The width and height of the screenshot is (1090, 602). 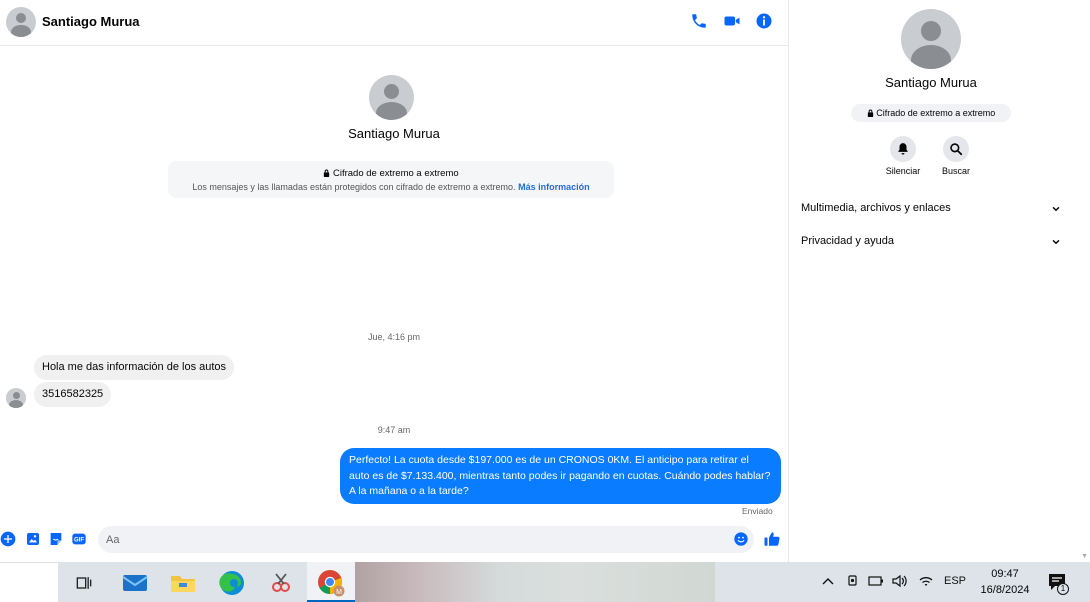 What do you see at coordinates (741, 539) in the screenshot?
I see `emoji-icon` at bounding box center [741, 539].